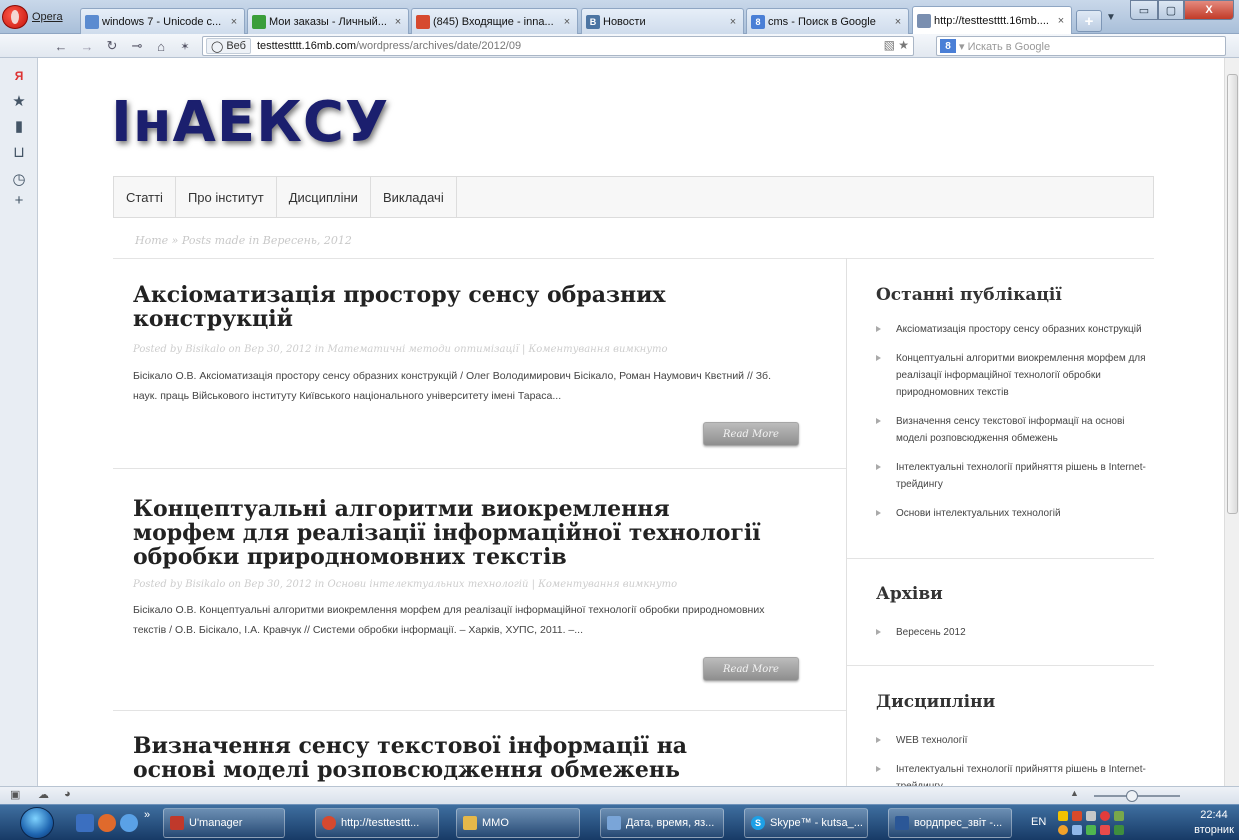 The image size is (1239, 840). Describe the element at coordinates (19, 126) in the screenshot. I see `notes-icon: ▮` at that location.